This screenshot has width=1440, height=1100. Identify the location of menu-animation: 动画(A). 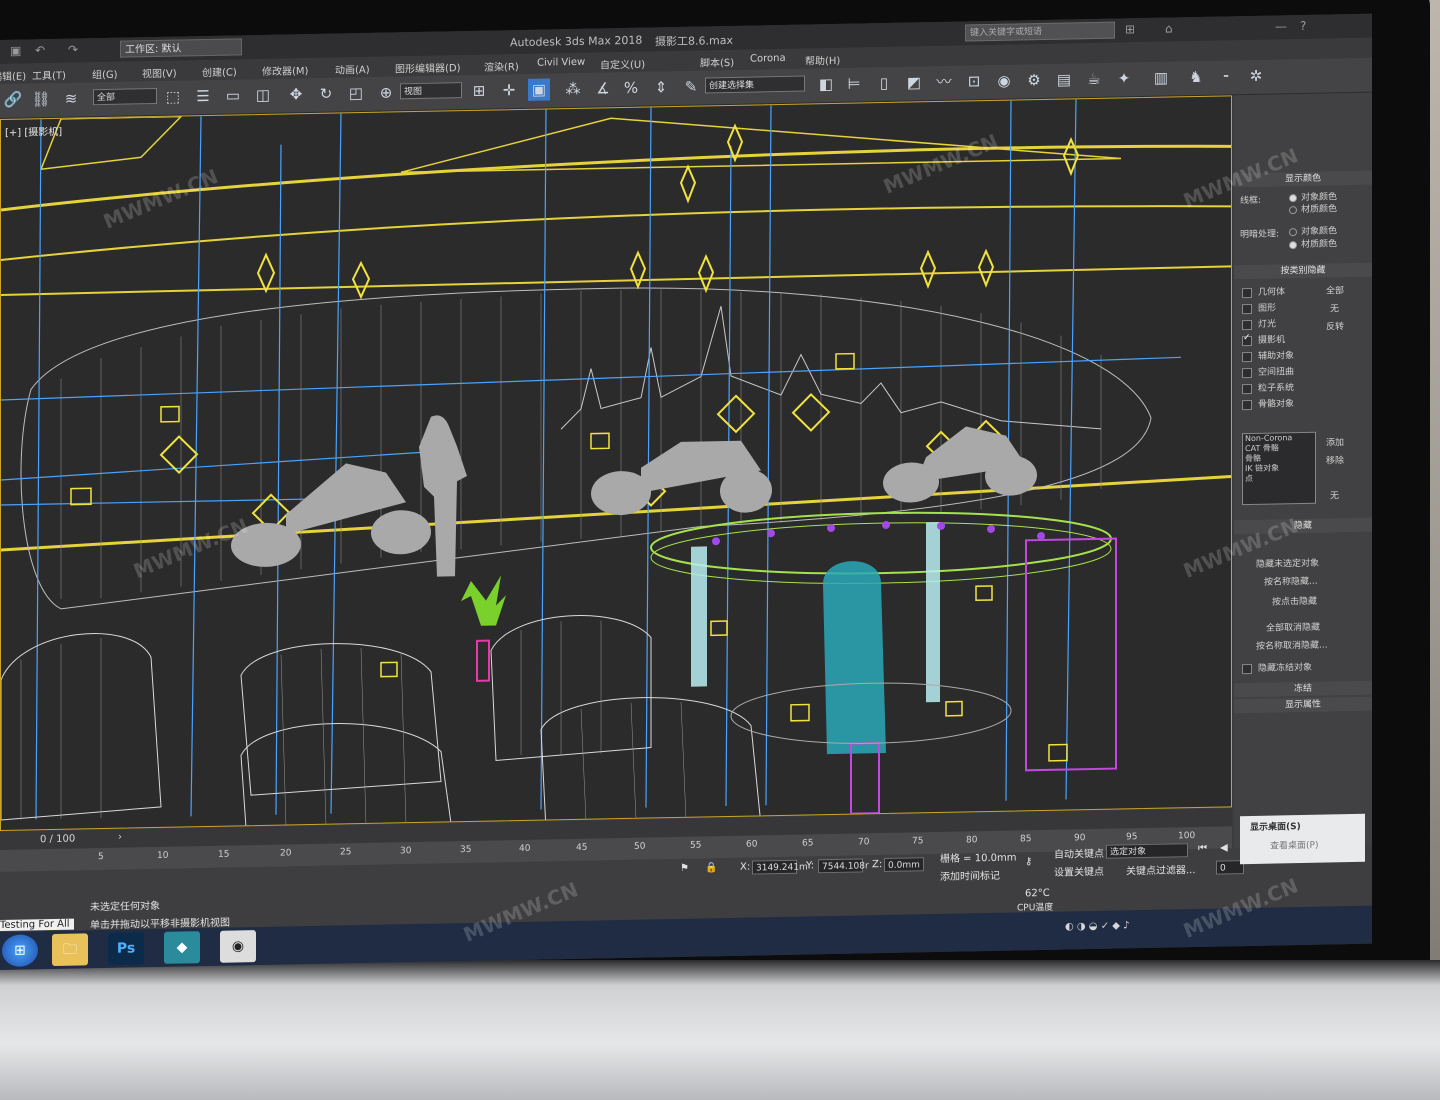
(352, 69).